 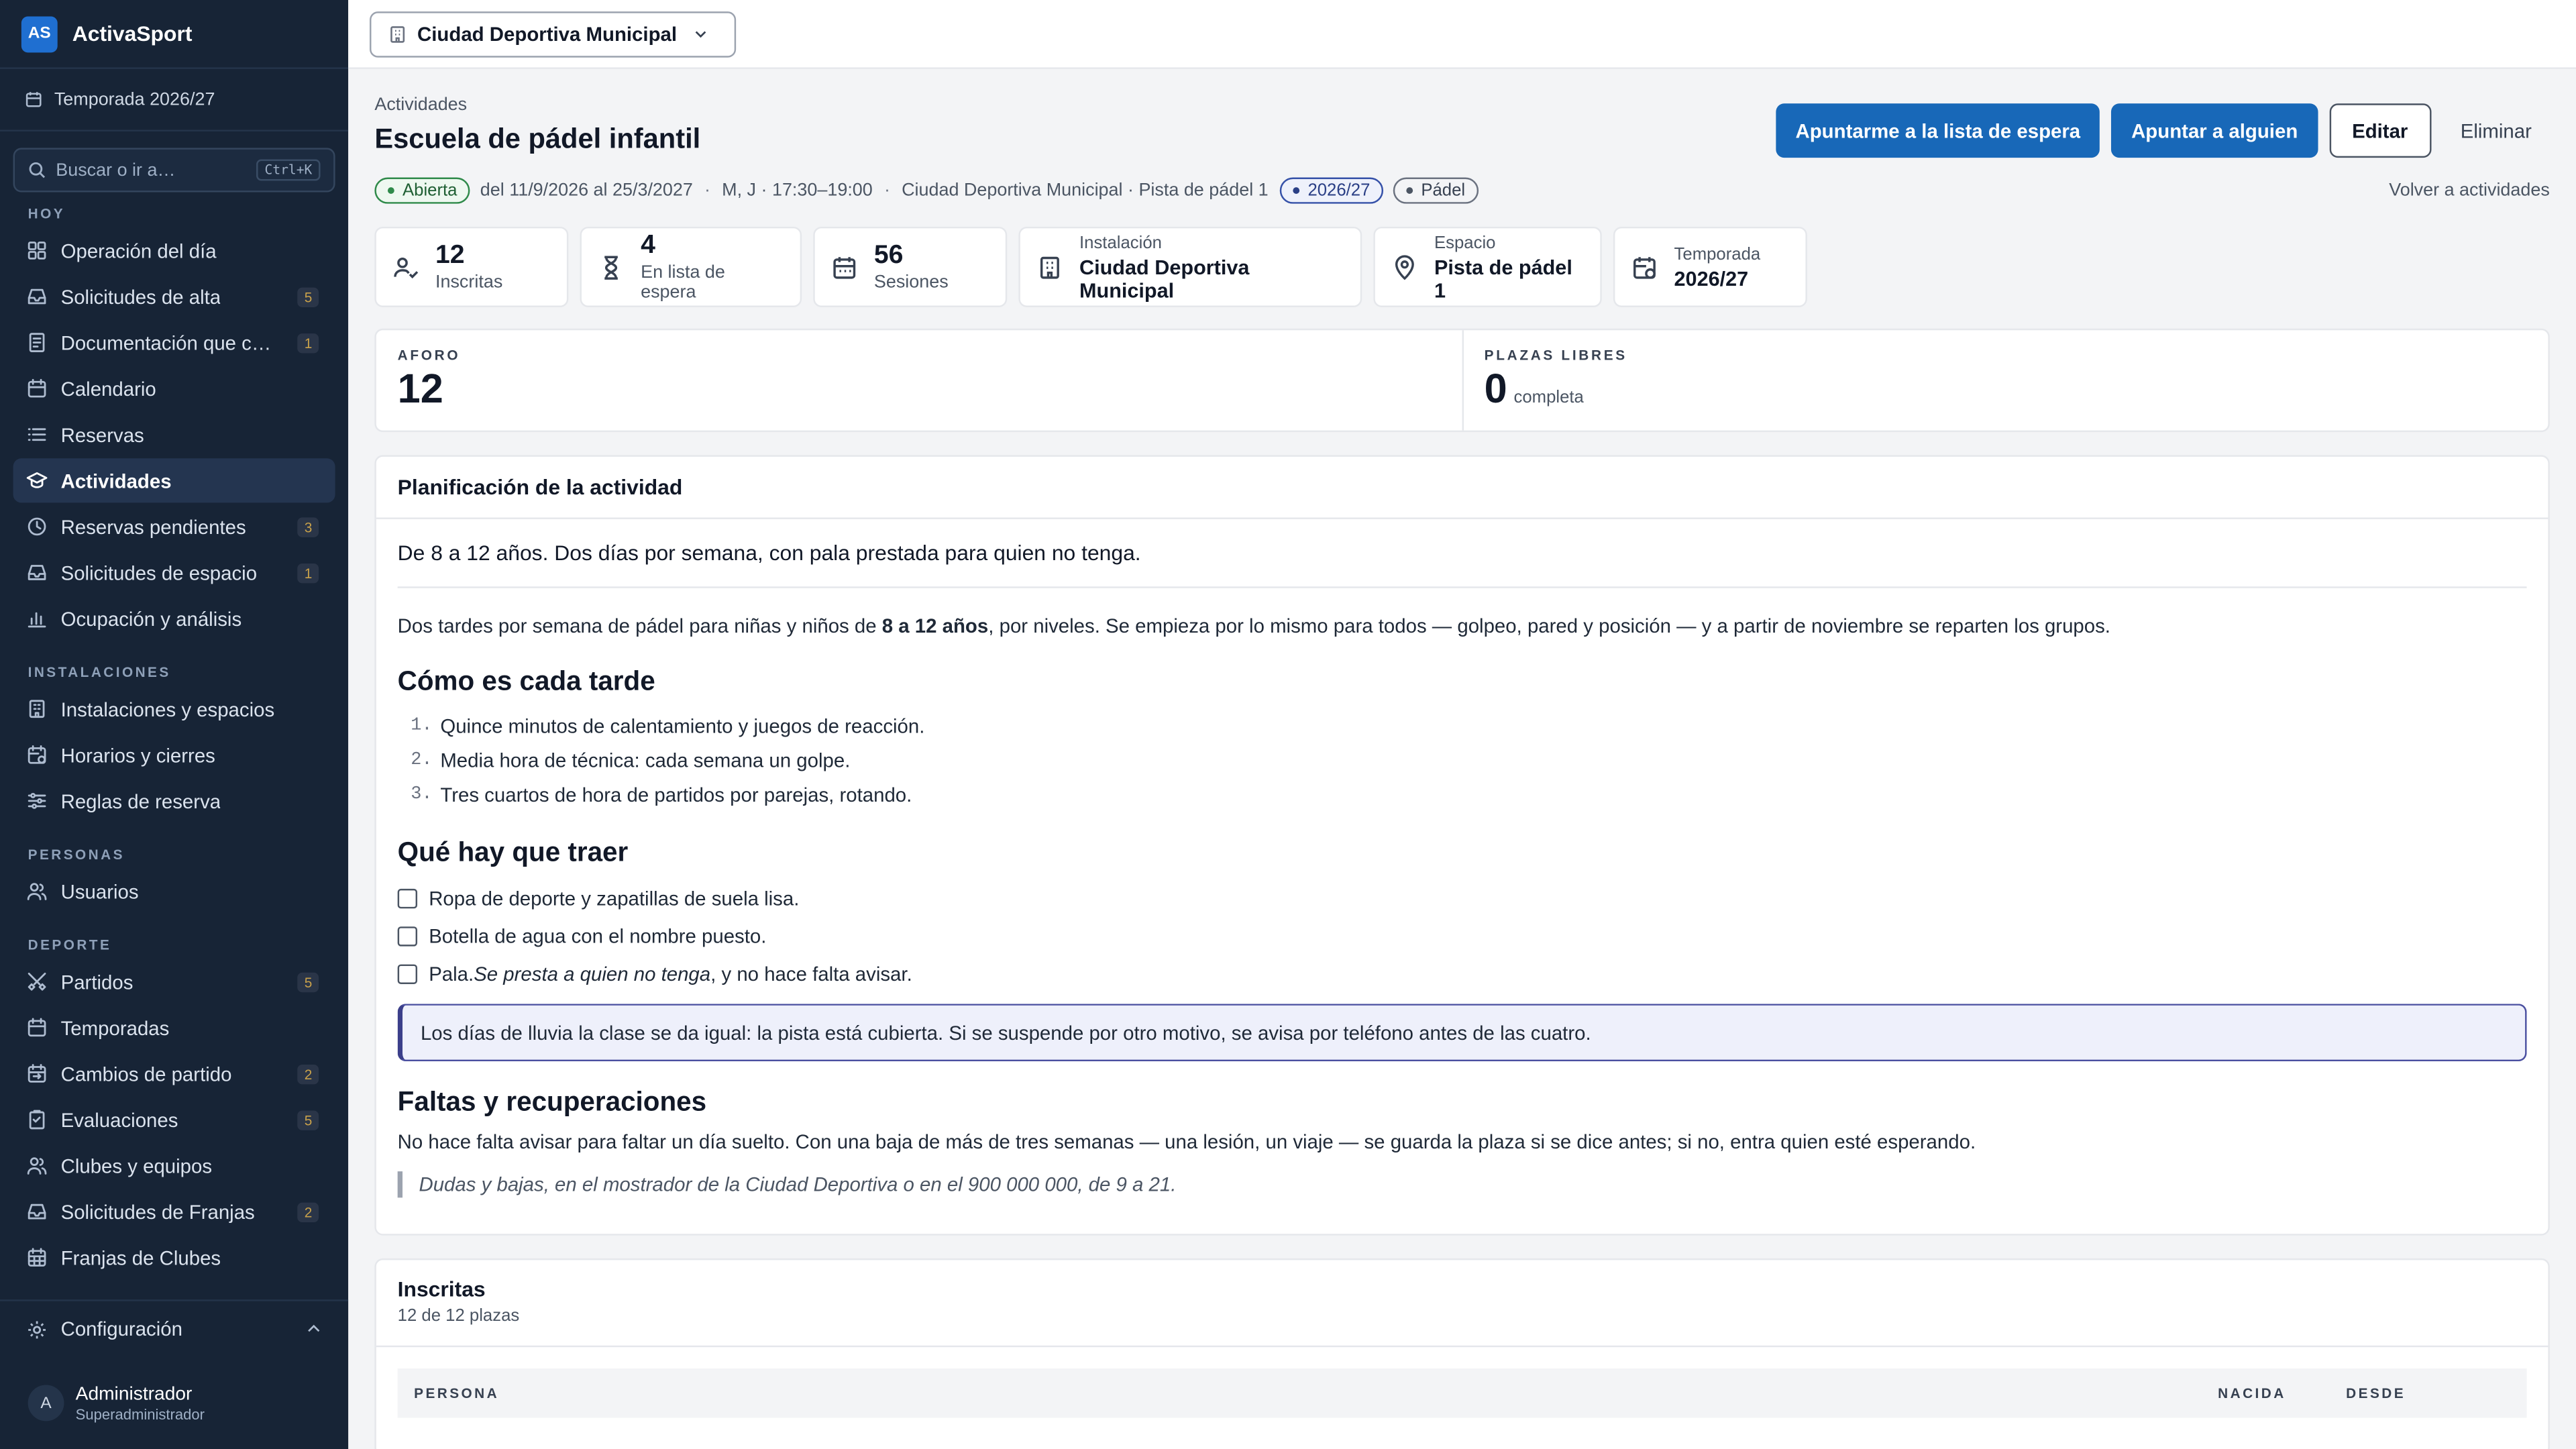 I want to click on calendar-grid-icon, so click(x=37, y=1258).